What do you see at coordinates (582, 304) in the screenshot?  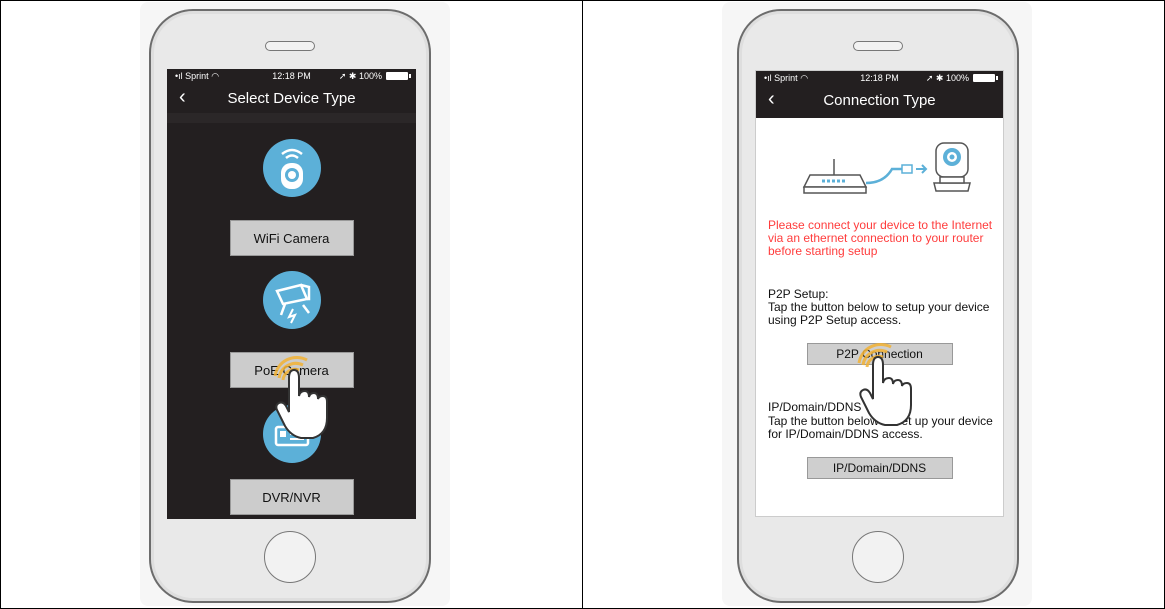 I see `panel-divider` at bounding box center [582, 304].